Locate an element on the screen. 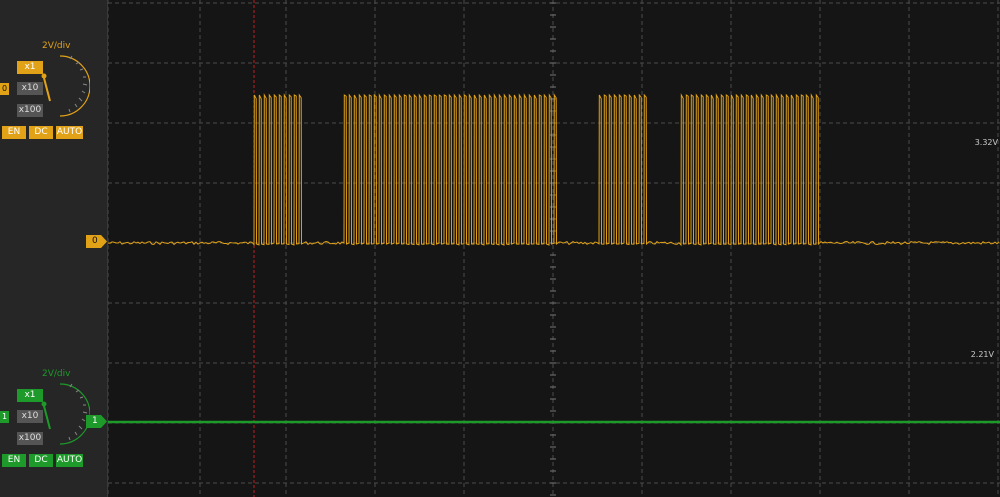 The height and width of the screenshot is (497, 1000). ch1-dc-button: DC is located at coordinates (41, 132).